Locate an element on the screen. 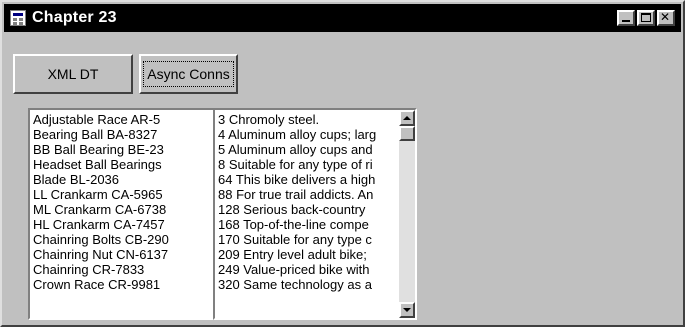 Image resolution: width=685 pixels, height=327 pixels. description-list-scrollbar is located at coordinates (407, 214).